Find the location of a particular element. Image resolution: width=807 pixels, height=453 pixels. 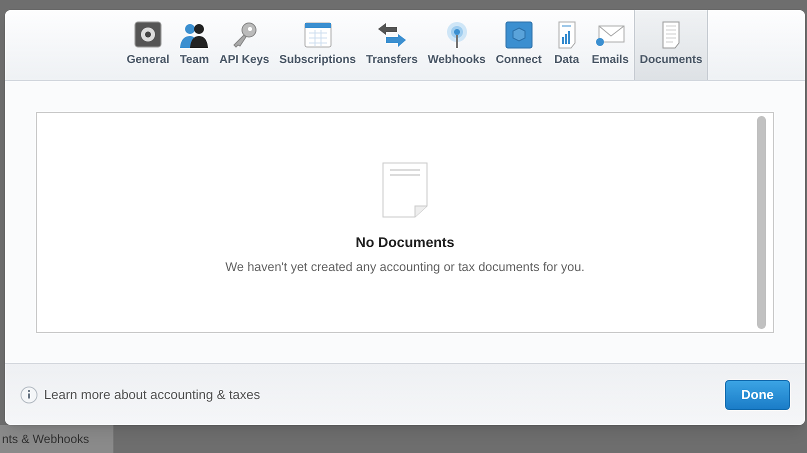

done-button: Done is located at coordinates (757, 395).